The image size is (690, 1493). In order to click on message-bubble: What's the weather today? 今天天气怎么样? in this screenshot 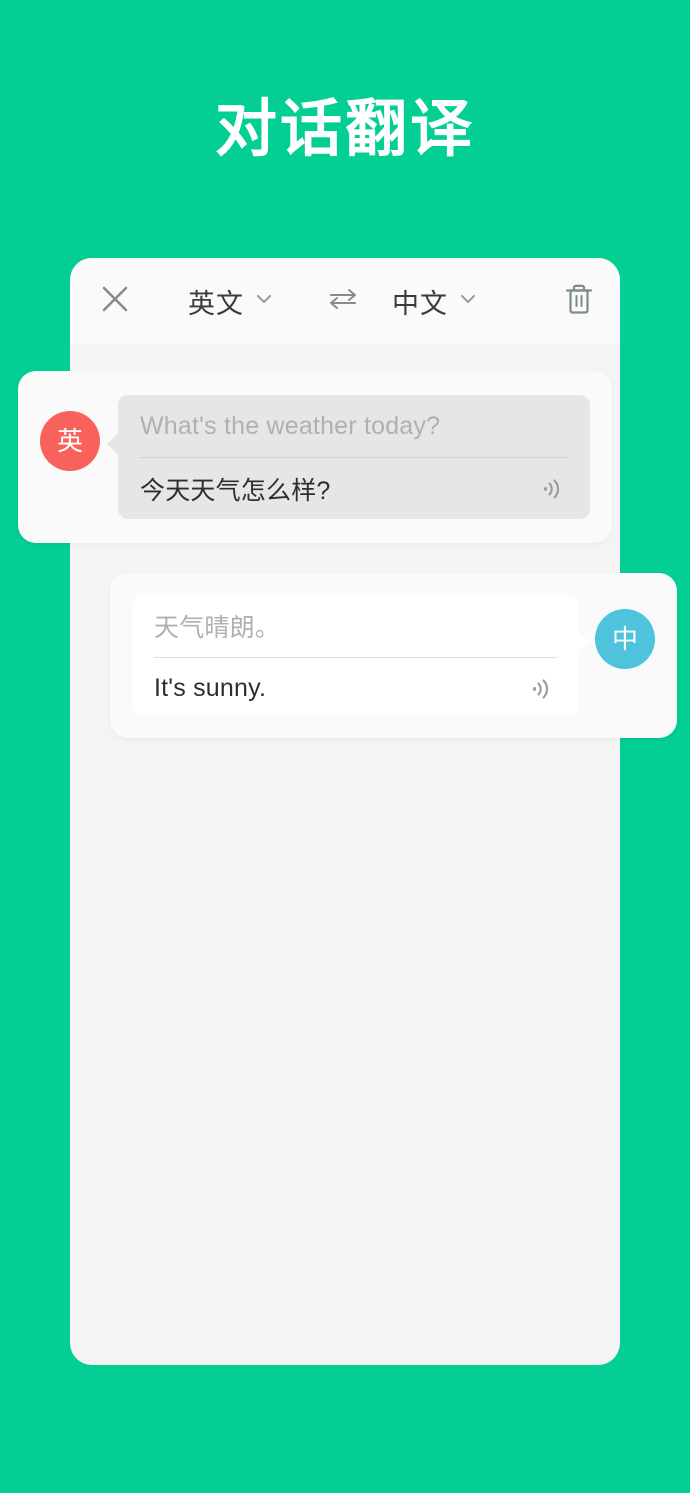, I will do `click(348, 457)`.